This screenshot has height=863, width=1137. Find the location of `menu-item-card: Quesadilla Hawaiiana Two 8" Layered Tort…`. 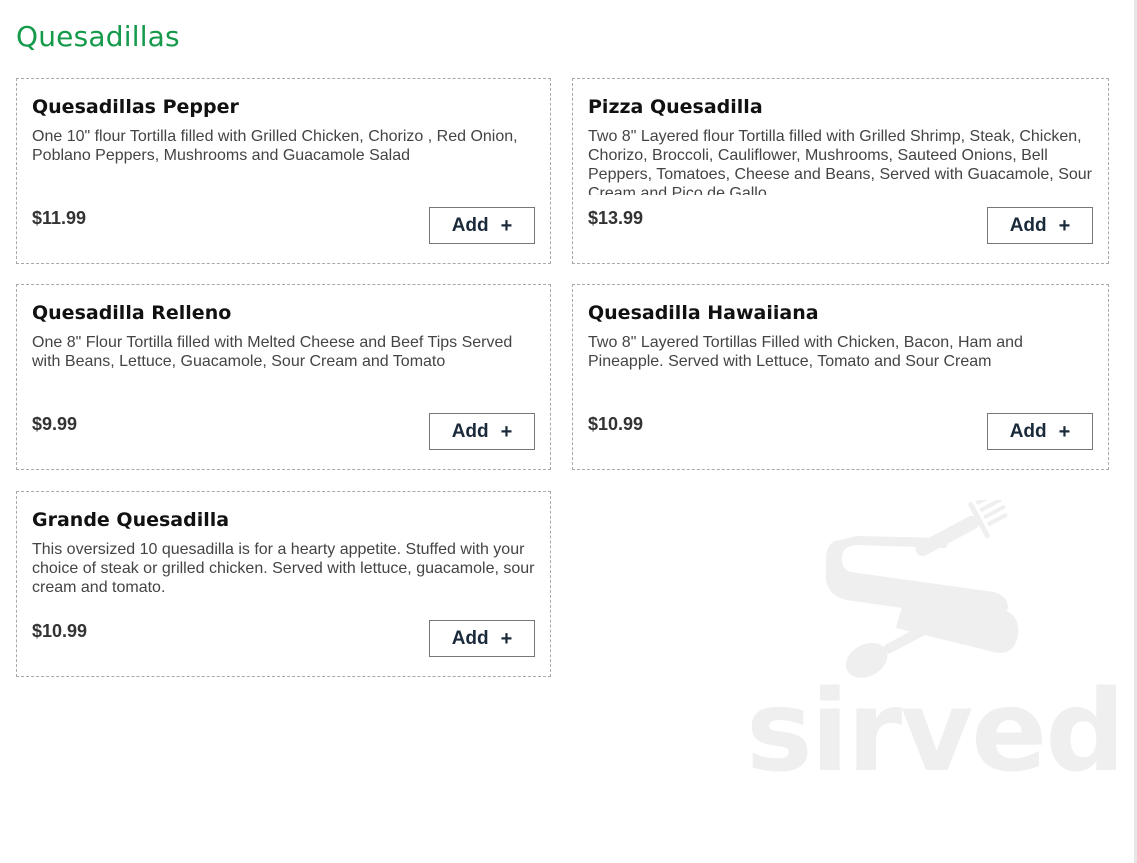

menu-item-card: Quesadilla Hawaiiana Two 8" Layered Tort… is located at coordinates (840, 377).